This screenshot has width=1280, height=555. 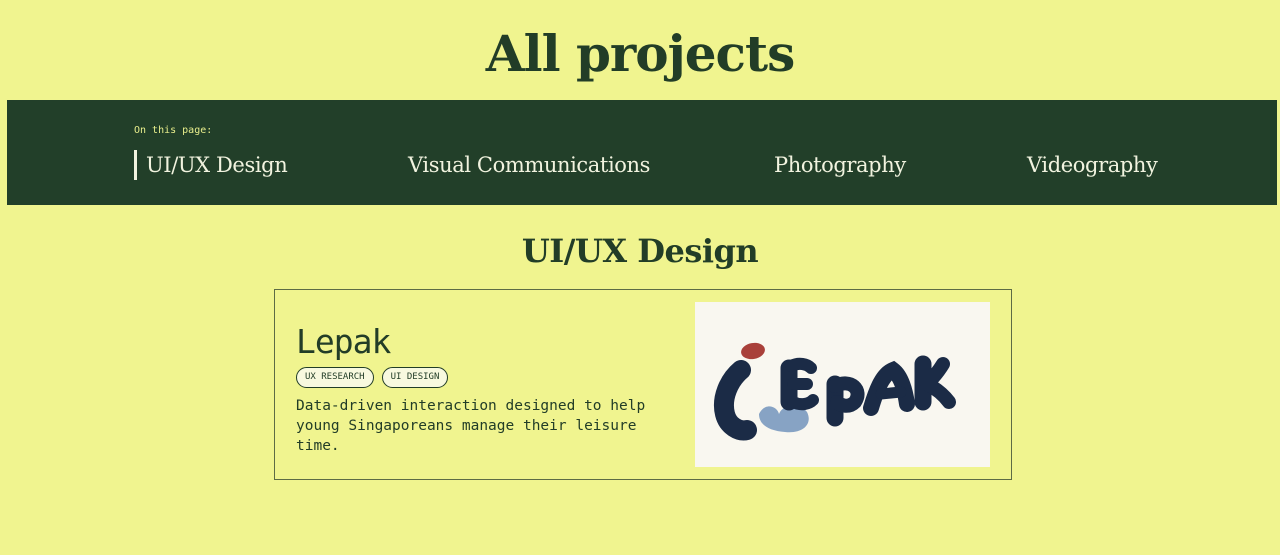 I want to click on project-thumbnail, so click(x=842, y=384).